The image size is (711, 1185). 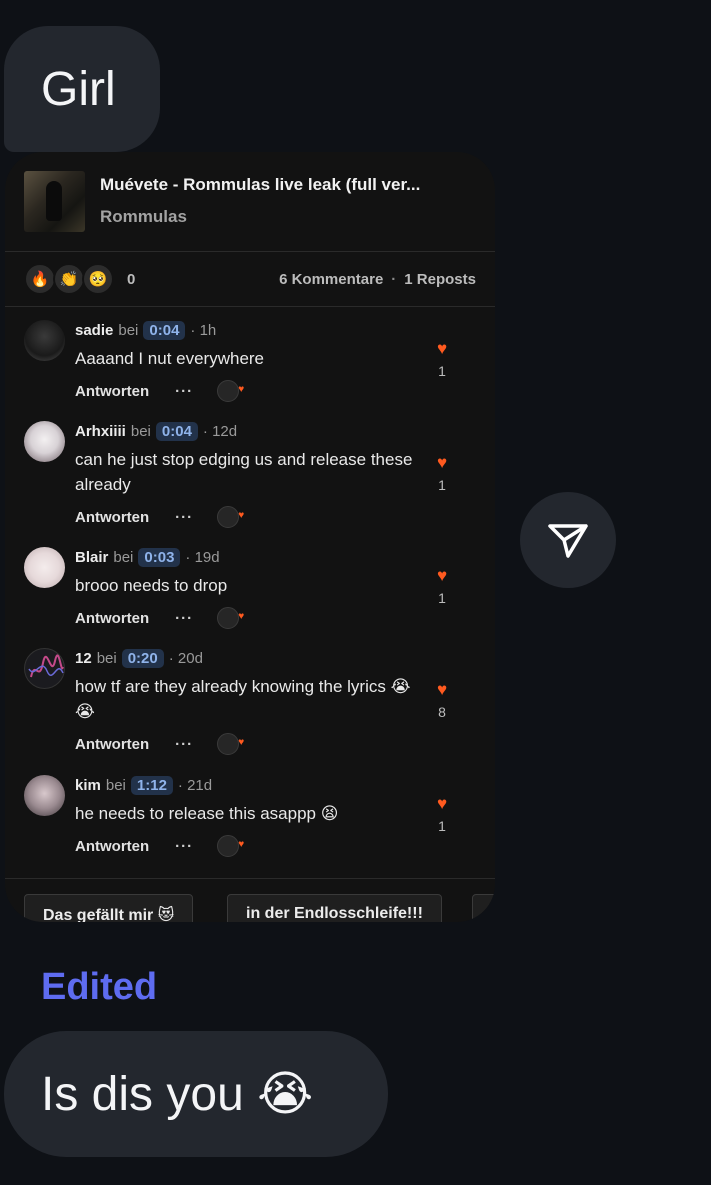 What do you see at coordinates (159, 557) in the screenshot?
I see `comment-timestamp: 0:03` at bounding box center [159, 557].